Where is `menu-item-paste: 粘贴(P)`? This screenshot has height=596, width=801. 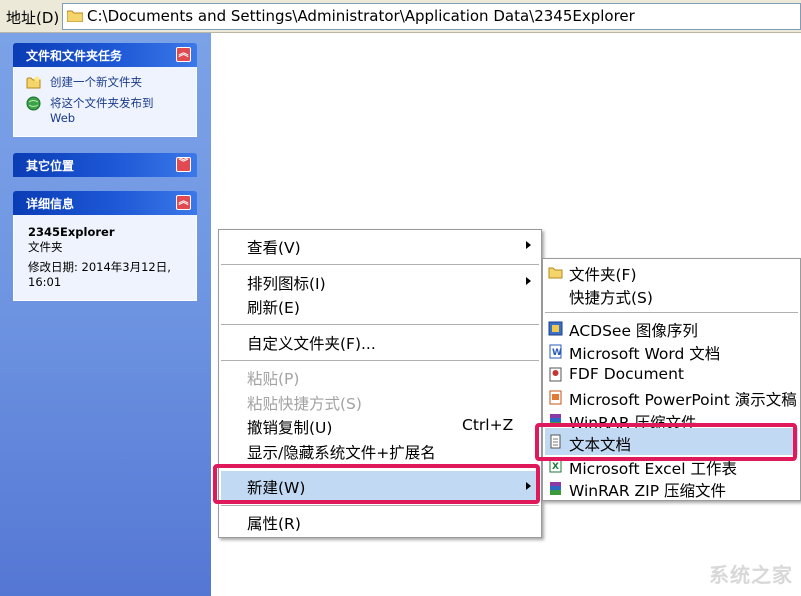 menu-item-paste: 粘贴(P) is located at coordinates (273, 378).